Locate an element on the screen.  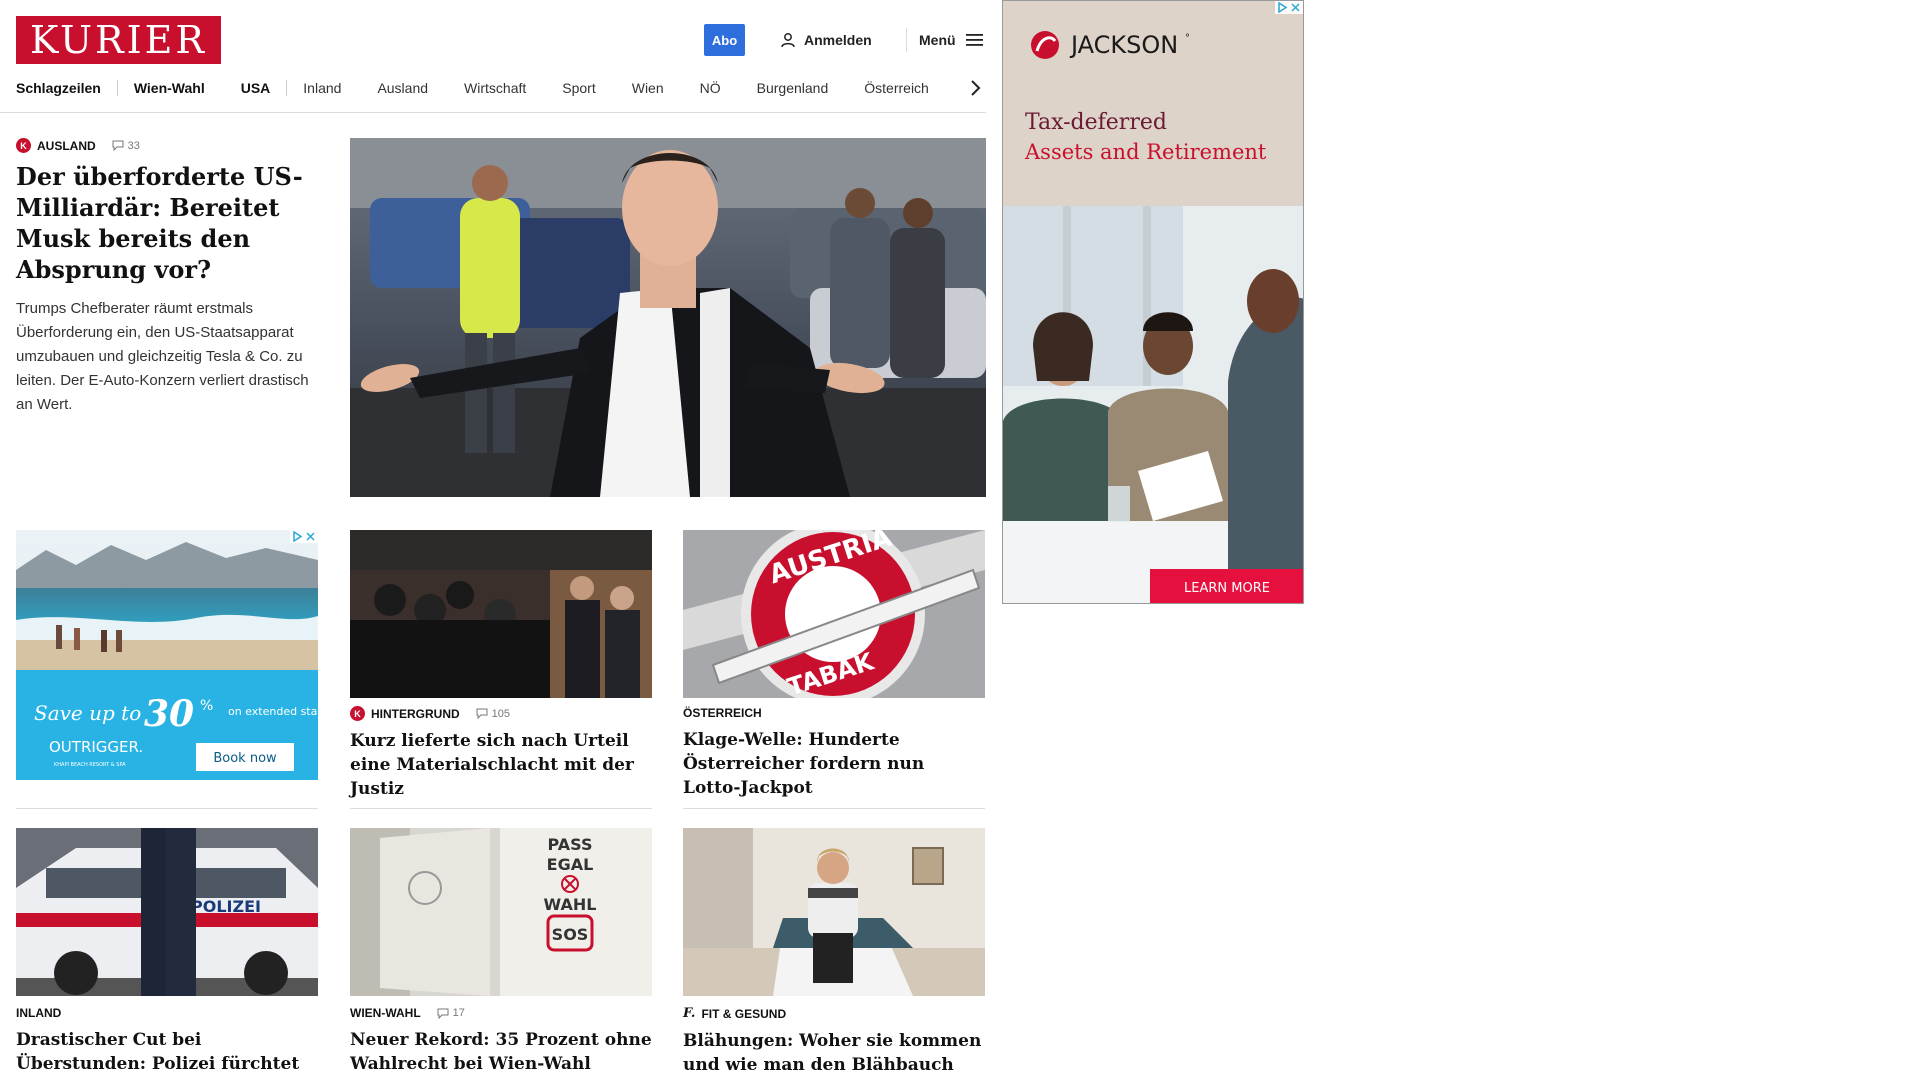
teaser-kicker: ÖSTERREICH is located at coordinates (834, 713).